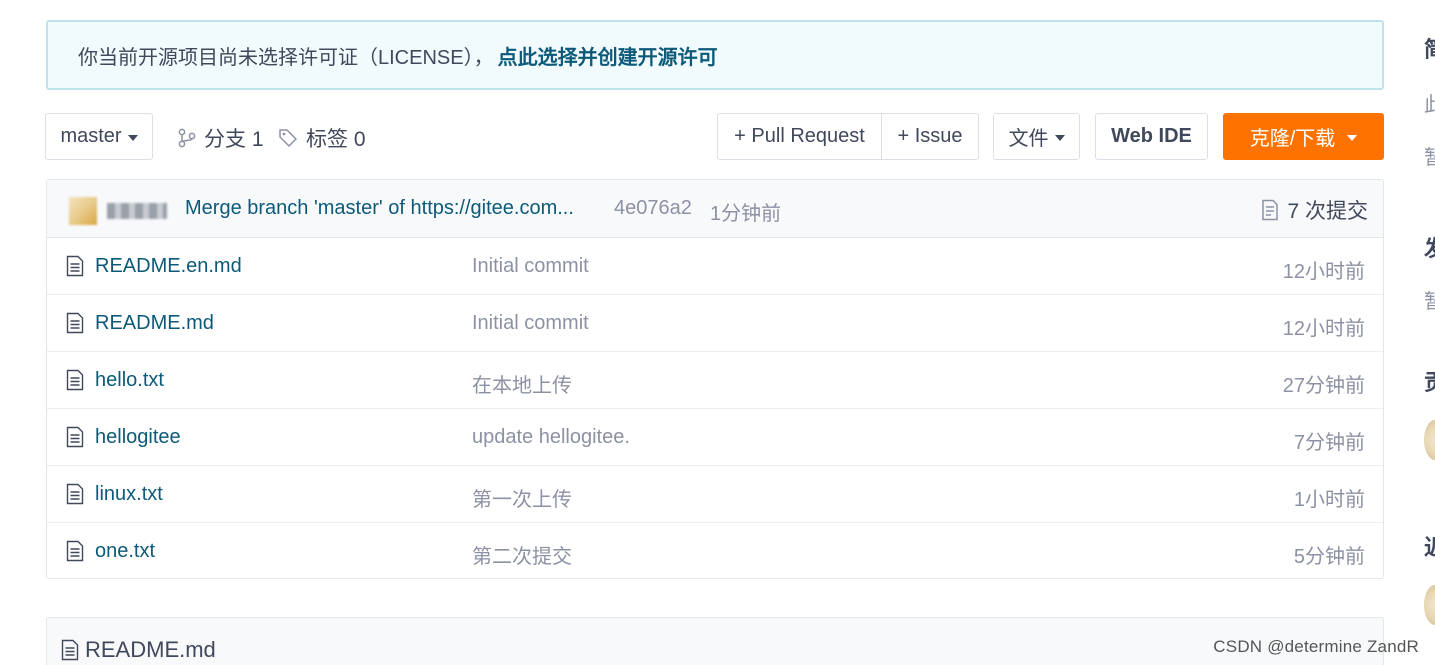 The height and width of the screenshot is (665, 1435). Describe the element at coordinates (83, 211) in the screenshot. I see `author-avatar` at that location.